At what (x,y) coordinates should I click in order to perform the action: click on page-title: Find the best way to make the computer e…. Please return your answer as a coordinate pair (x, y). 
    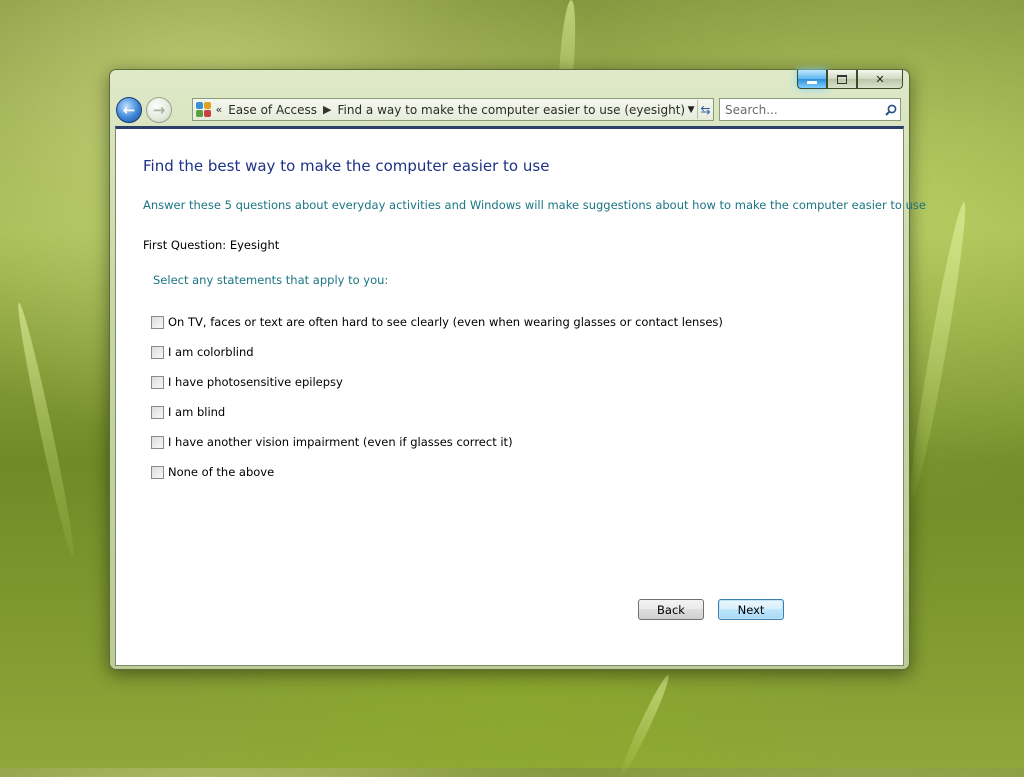
    Looking at the image, I should click on (346, 166).